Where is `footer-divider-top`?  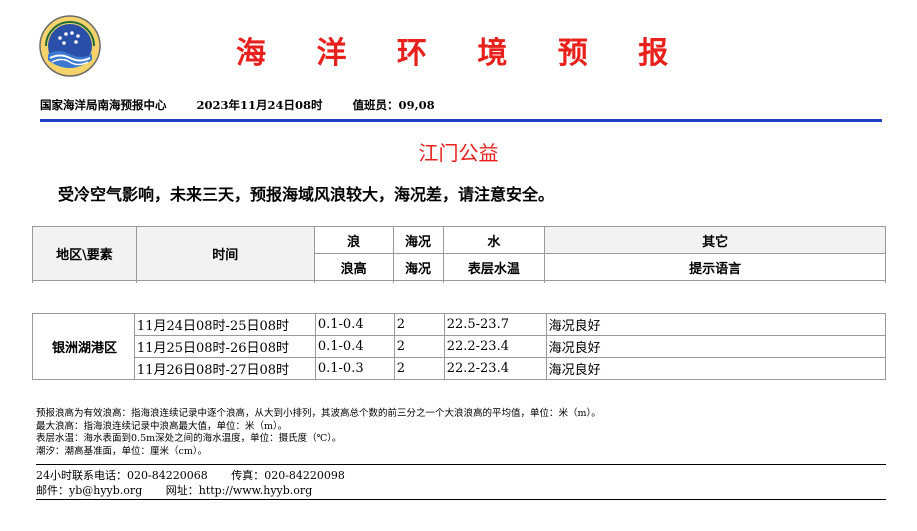
footer-divider-top is located at coordinates (461, 464).